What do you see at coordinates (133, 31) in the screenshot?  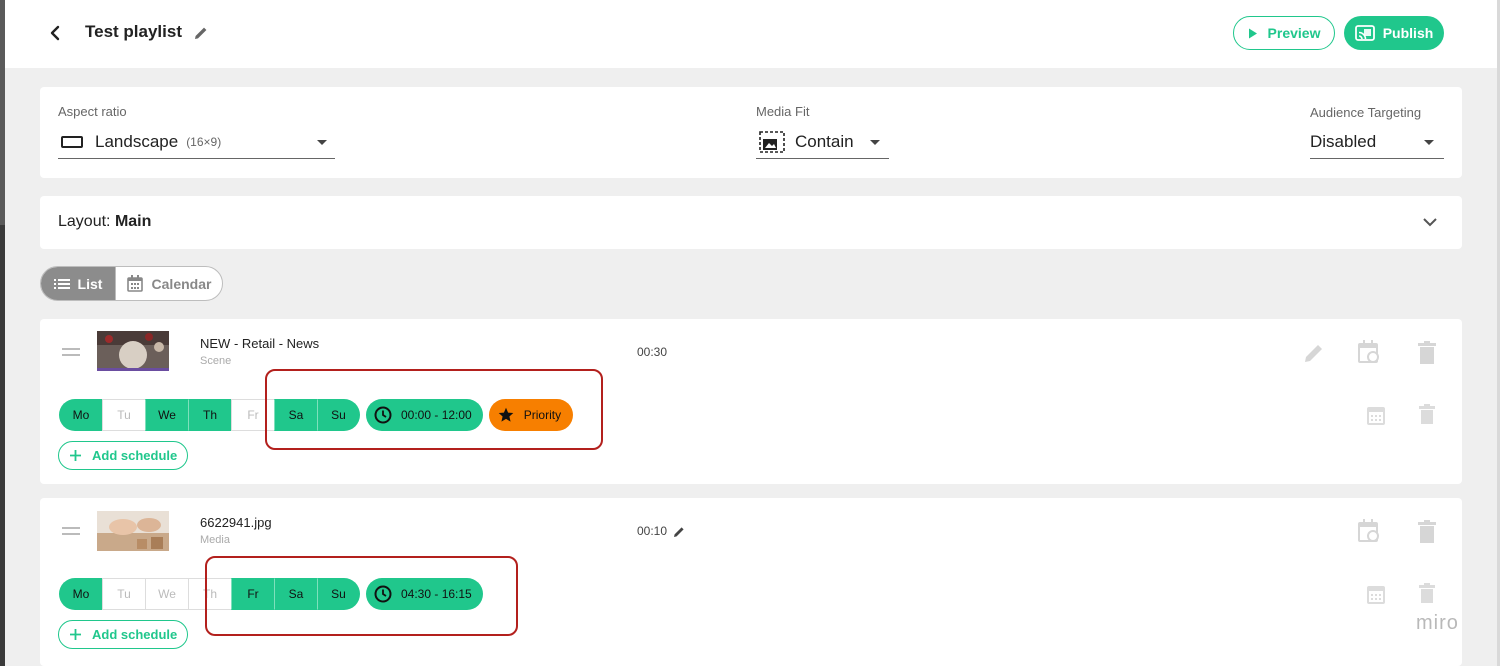 I see `playlist-title: Test playlist` at bounding box center [133, 31].